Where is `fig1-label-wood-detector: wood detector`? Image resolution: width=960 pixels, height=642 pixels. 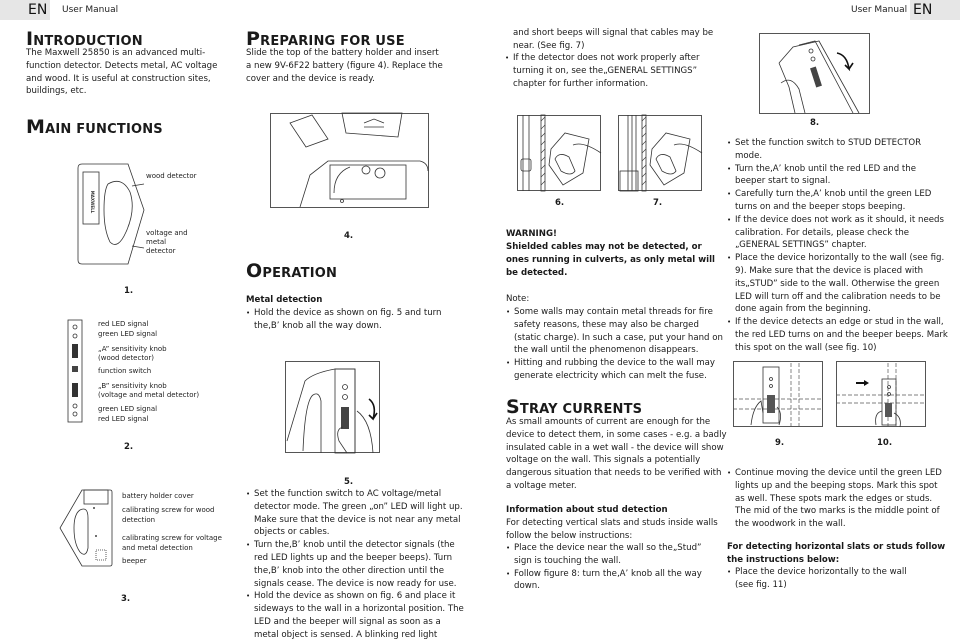 fig1-label-wood-detector: wood detector is located at coordinates (171, 176).